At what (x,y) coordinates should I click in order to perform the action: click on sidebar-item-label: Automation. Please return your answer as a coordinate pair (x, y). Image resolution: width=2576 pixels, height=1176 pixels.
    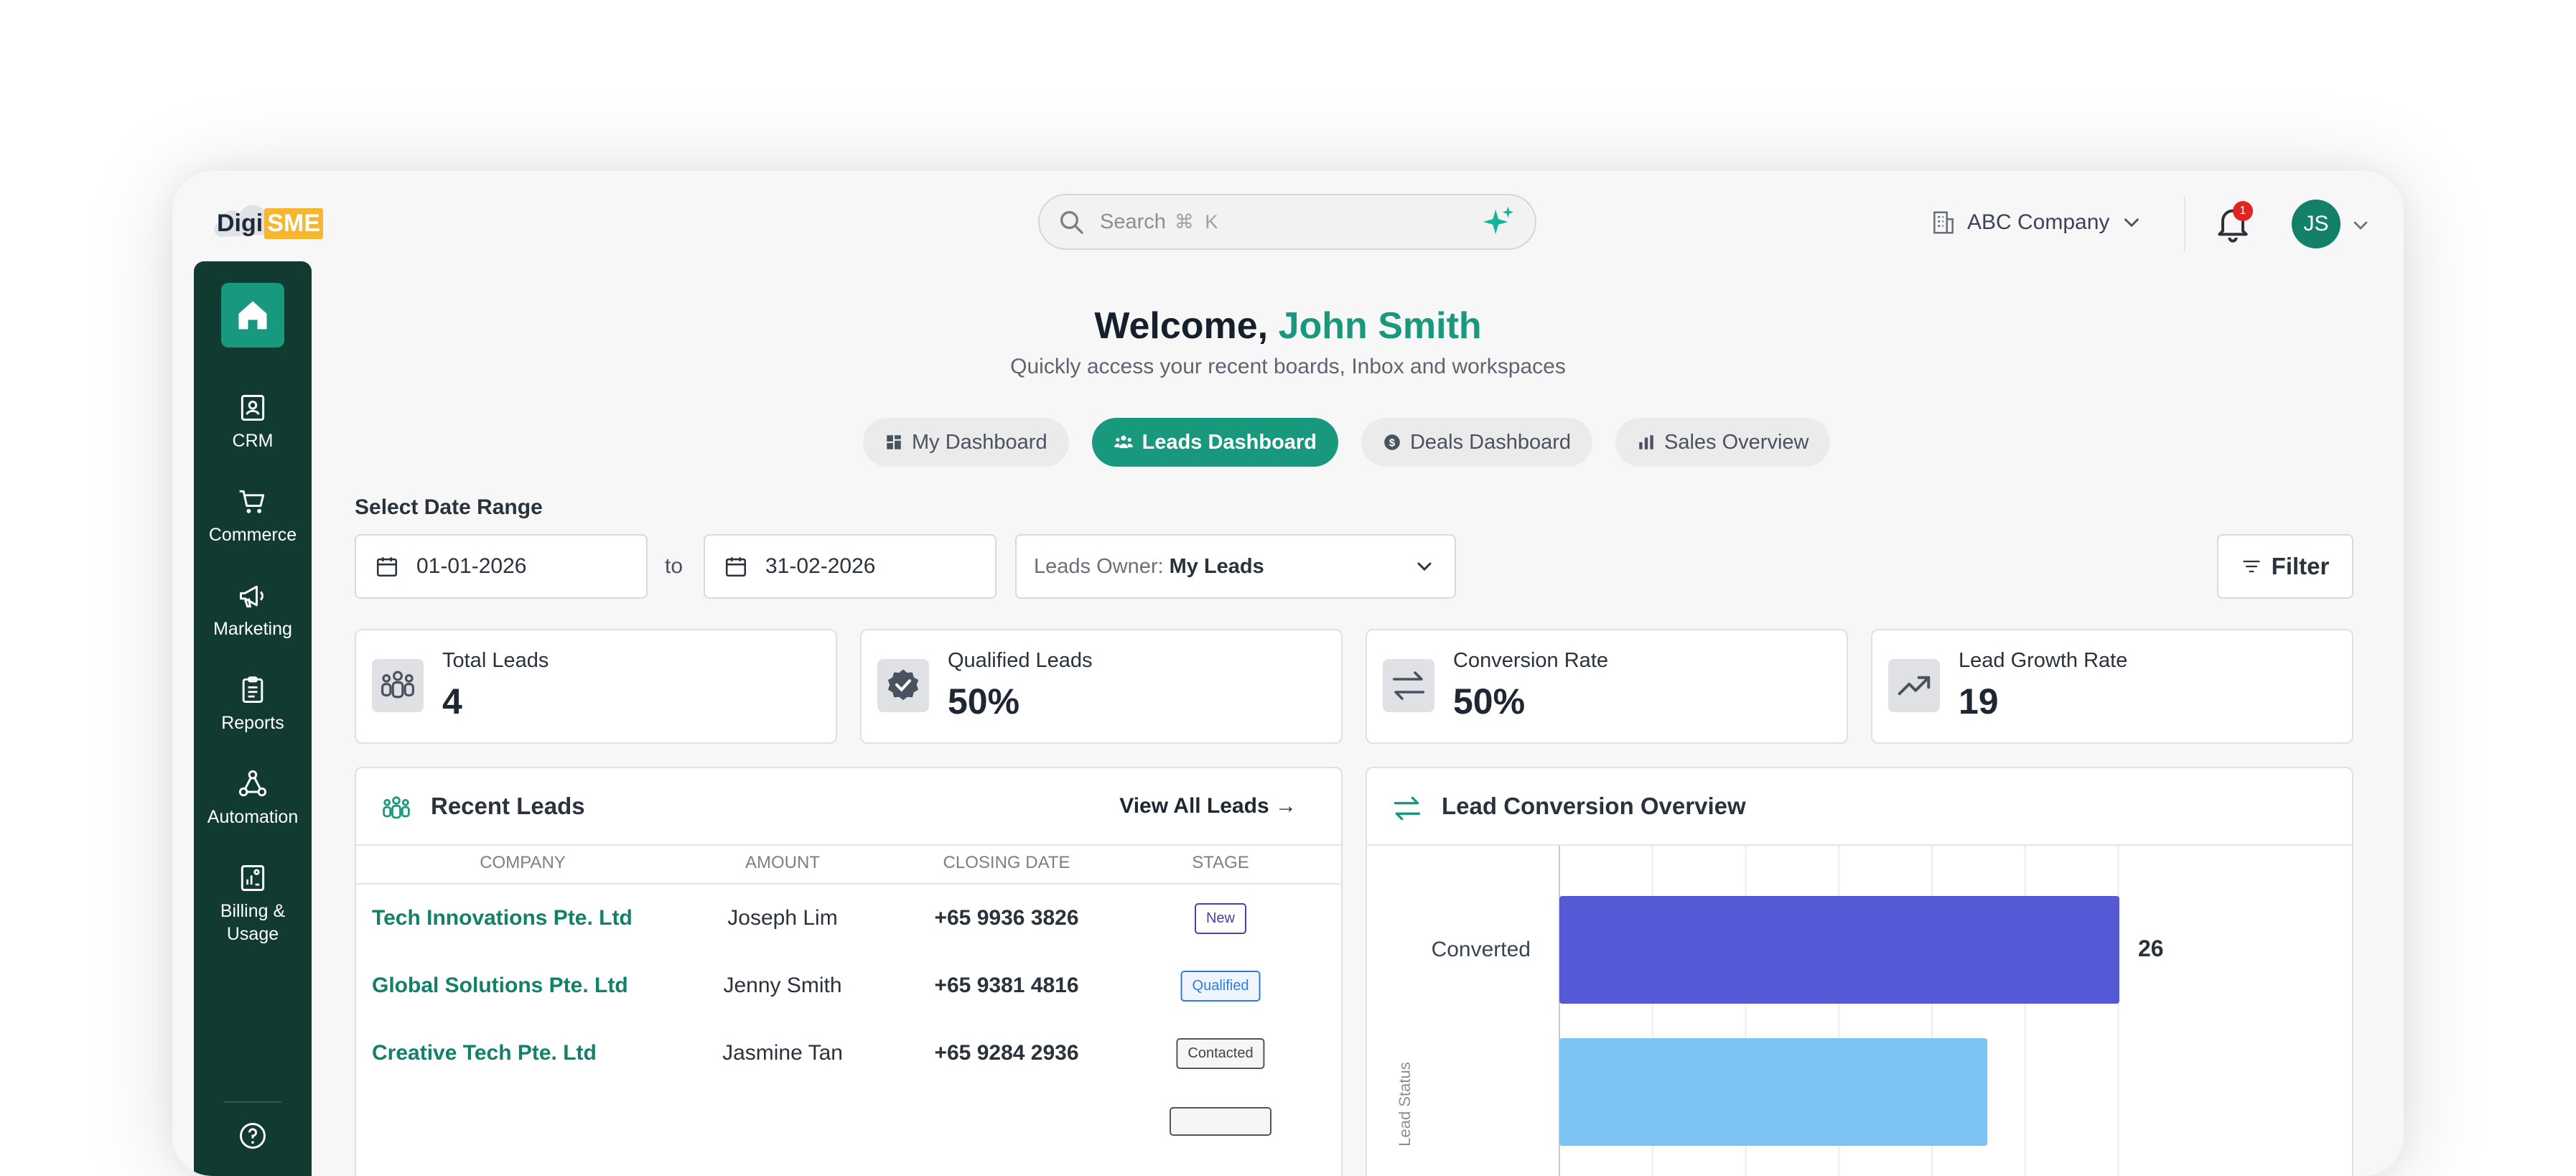
    Looking at the image, I should click on (253, 817).